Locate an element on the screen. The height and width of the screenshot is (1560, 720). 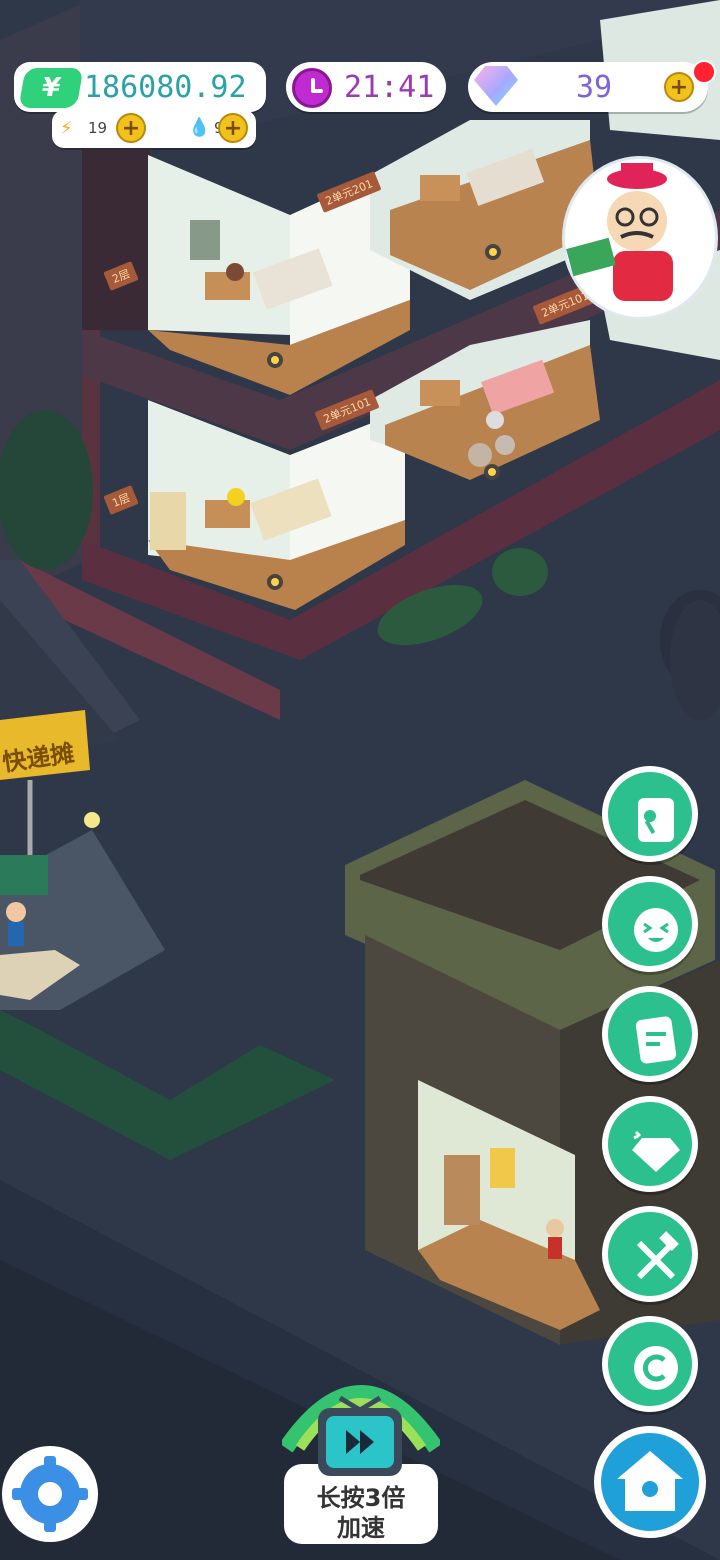
speed-up-label-line2: 加速 is located at coordinates (361, 1528).